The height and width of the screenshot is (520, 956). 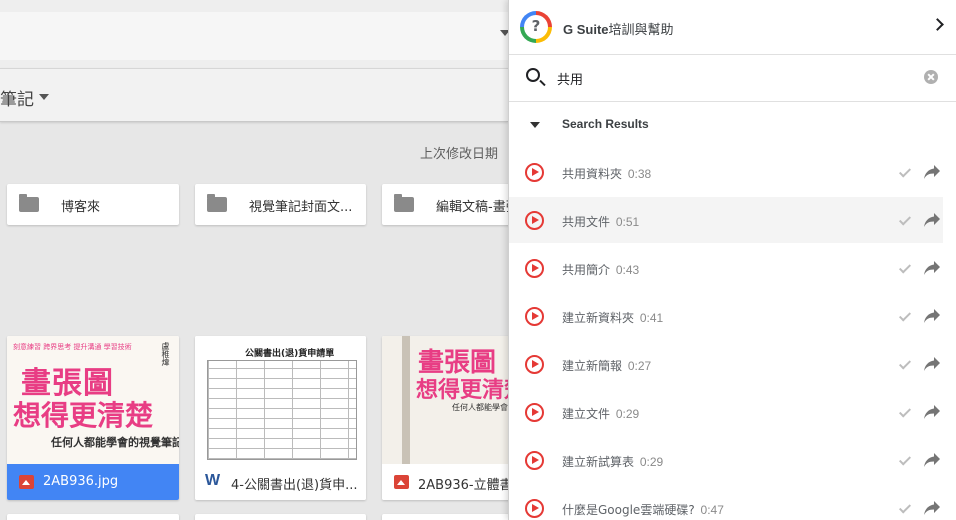 I want to click on sort-by-last-modified: 上次修改日期, so click(x=459, y=152).